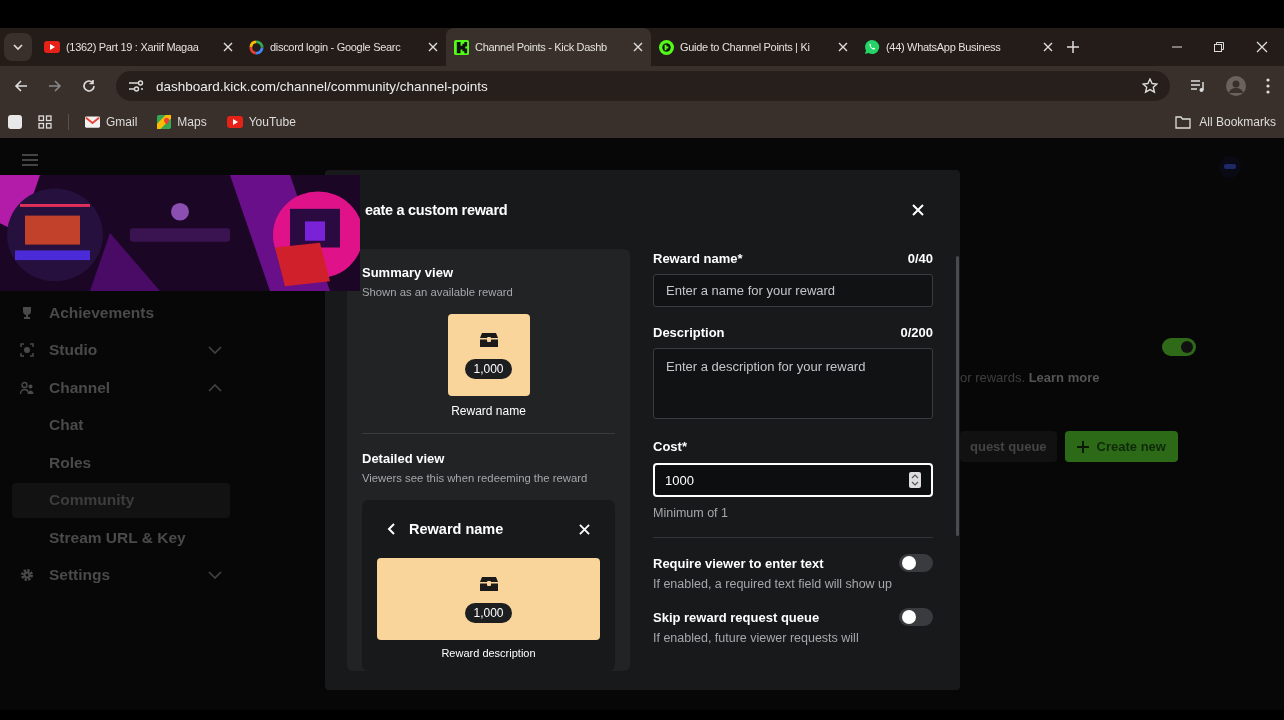  Describe the element at coordinates (336, 47) in the screenshot. I see `tab-title: discord login - Google Searc` at that location.